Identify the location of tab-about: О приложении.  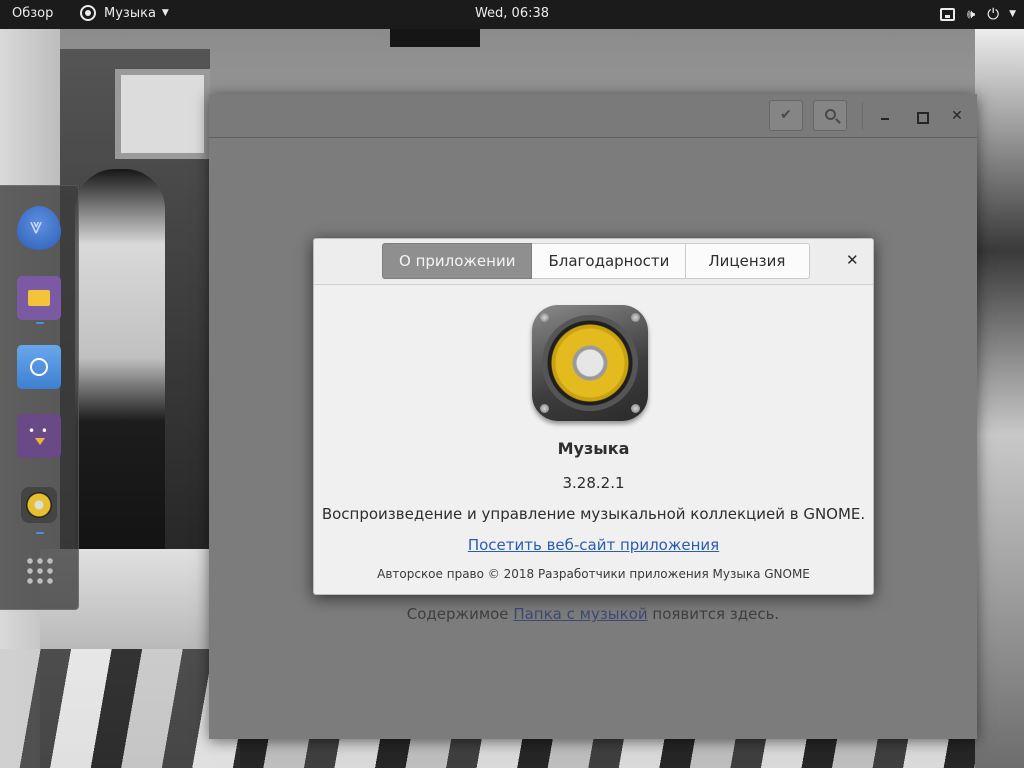
(457, 261).